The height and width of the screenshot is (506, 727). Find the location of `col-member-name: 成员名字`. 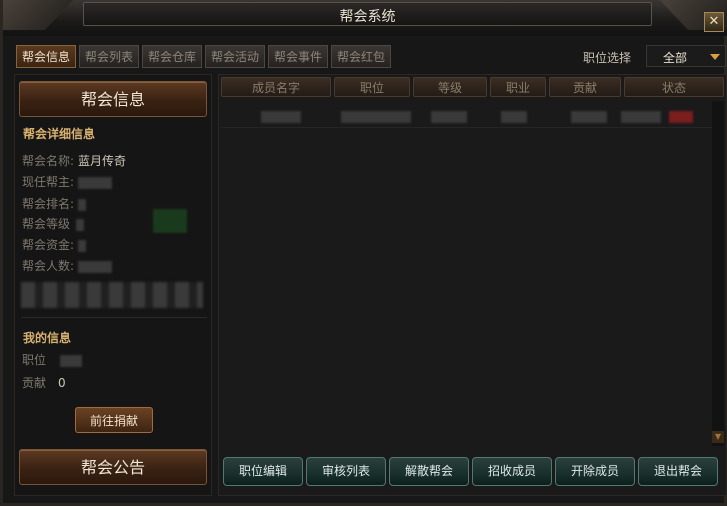

col-member-name: 成员名字 is located at coordinates (276, 87).